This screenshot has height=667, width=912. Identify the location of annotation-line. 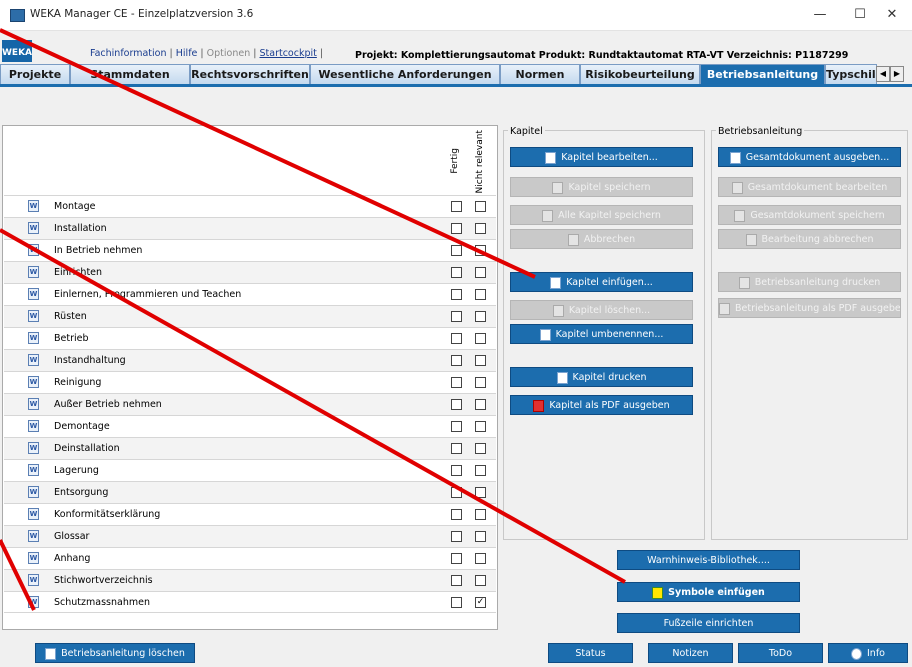
(18, 575).